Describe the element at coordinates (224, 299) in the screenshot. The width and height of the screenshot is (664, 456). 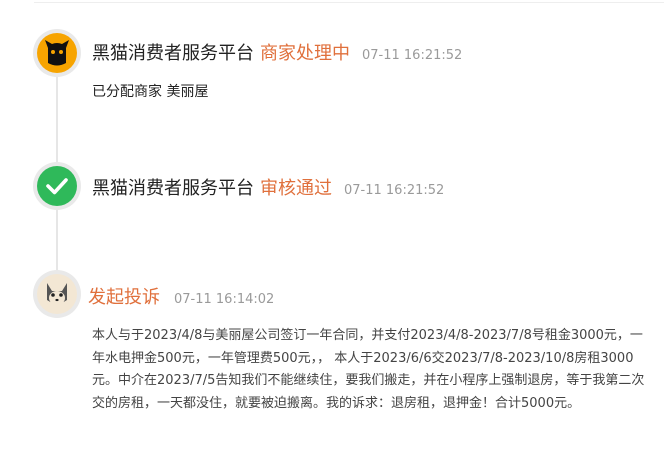
I see `timestamp: 07-11 16:14:02` at that location.